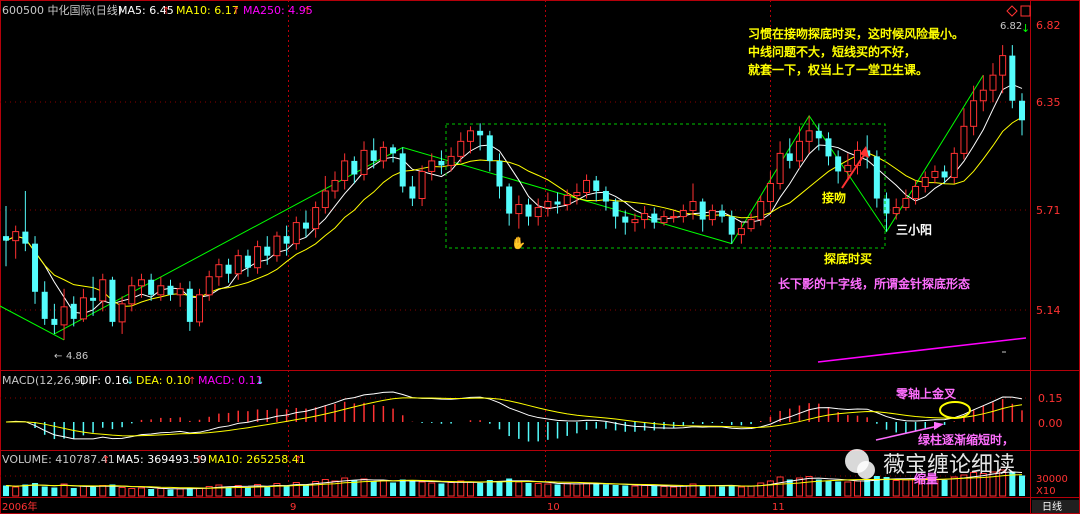 The height and width of the screenshot is (514, 1080). Describe the element at coordinates (778, 507) in the screenshot. I see `month-label-4: 11` at that location.